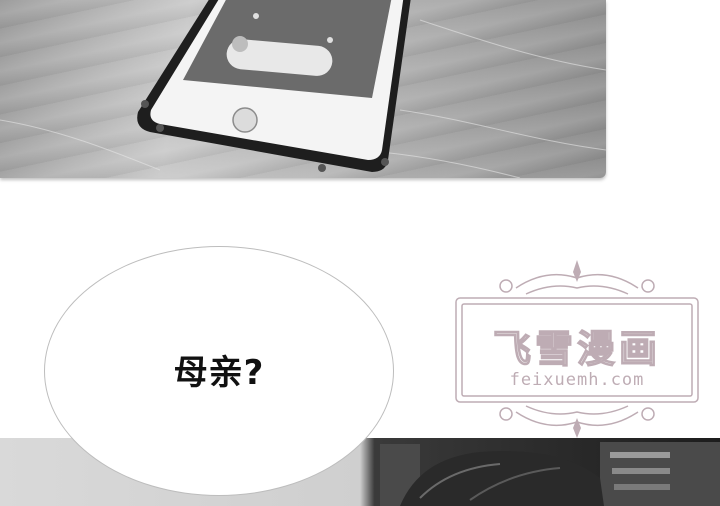  What do you see at coordinates (577, 271) in the screenshot?
I see `watermark-ornament-top-icon` at bounding box center [577, 271].